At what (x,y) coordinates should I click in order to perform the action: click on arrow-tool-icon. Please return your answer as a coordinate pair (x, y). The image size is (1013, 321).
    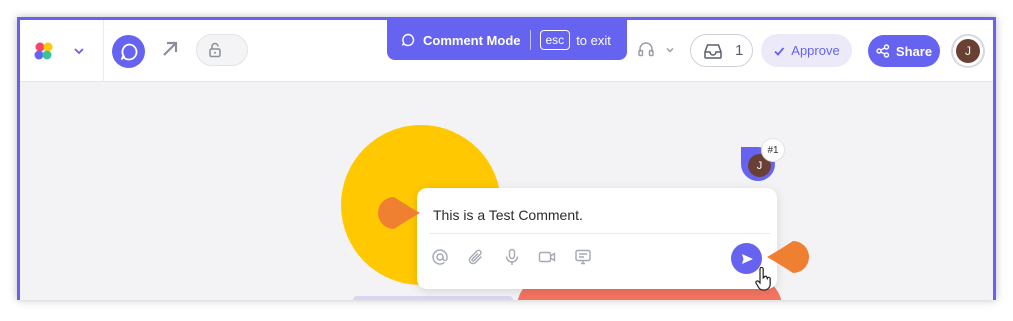
    Looking at the image, I should click on (170, 49).